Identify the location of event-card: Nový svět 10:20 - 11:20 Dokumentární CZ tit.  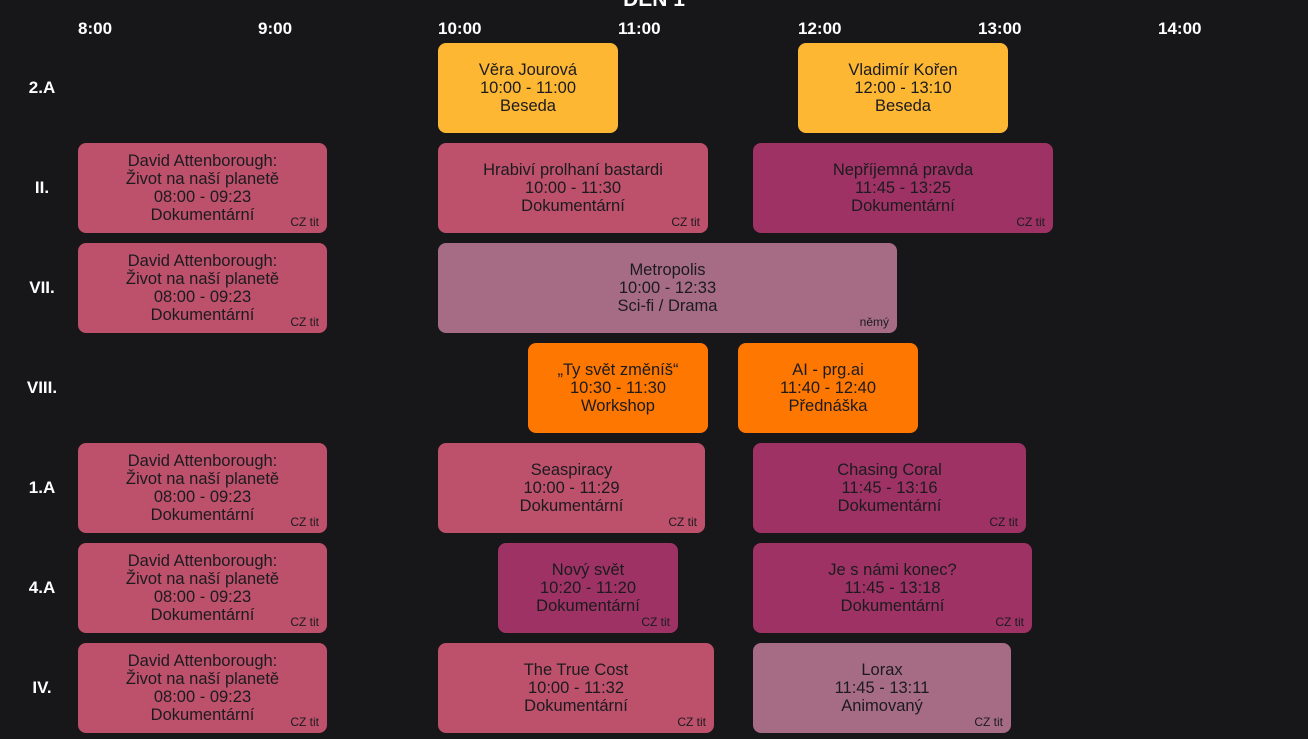
(588, 588).